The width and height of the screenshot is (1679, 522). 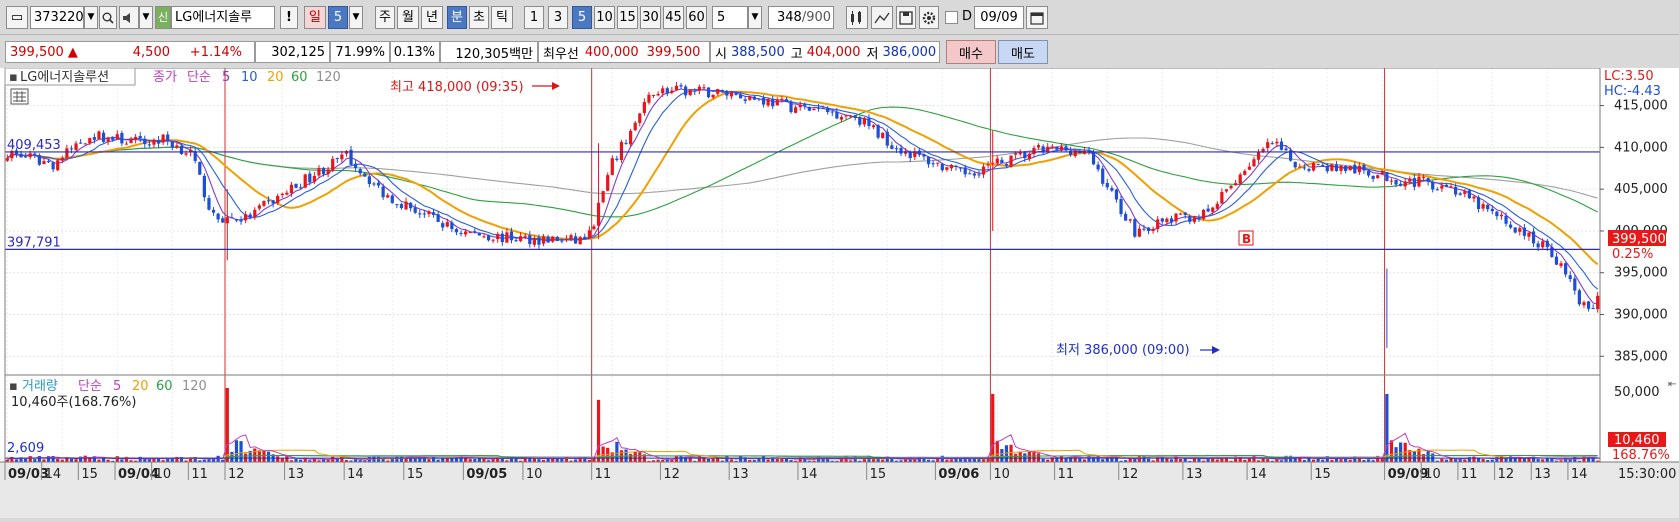 I want to click on count-value: 348, so click(x=789, y=17).